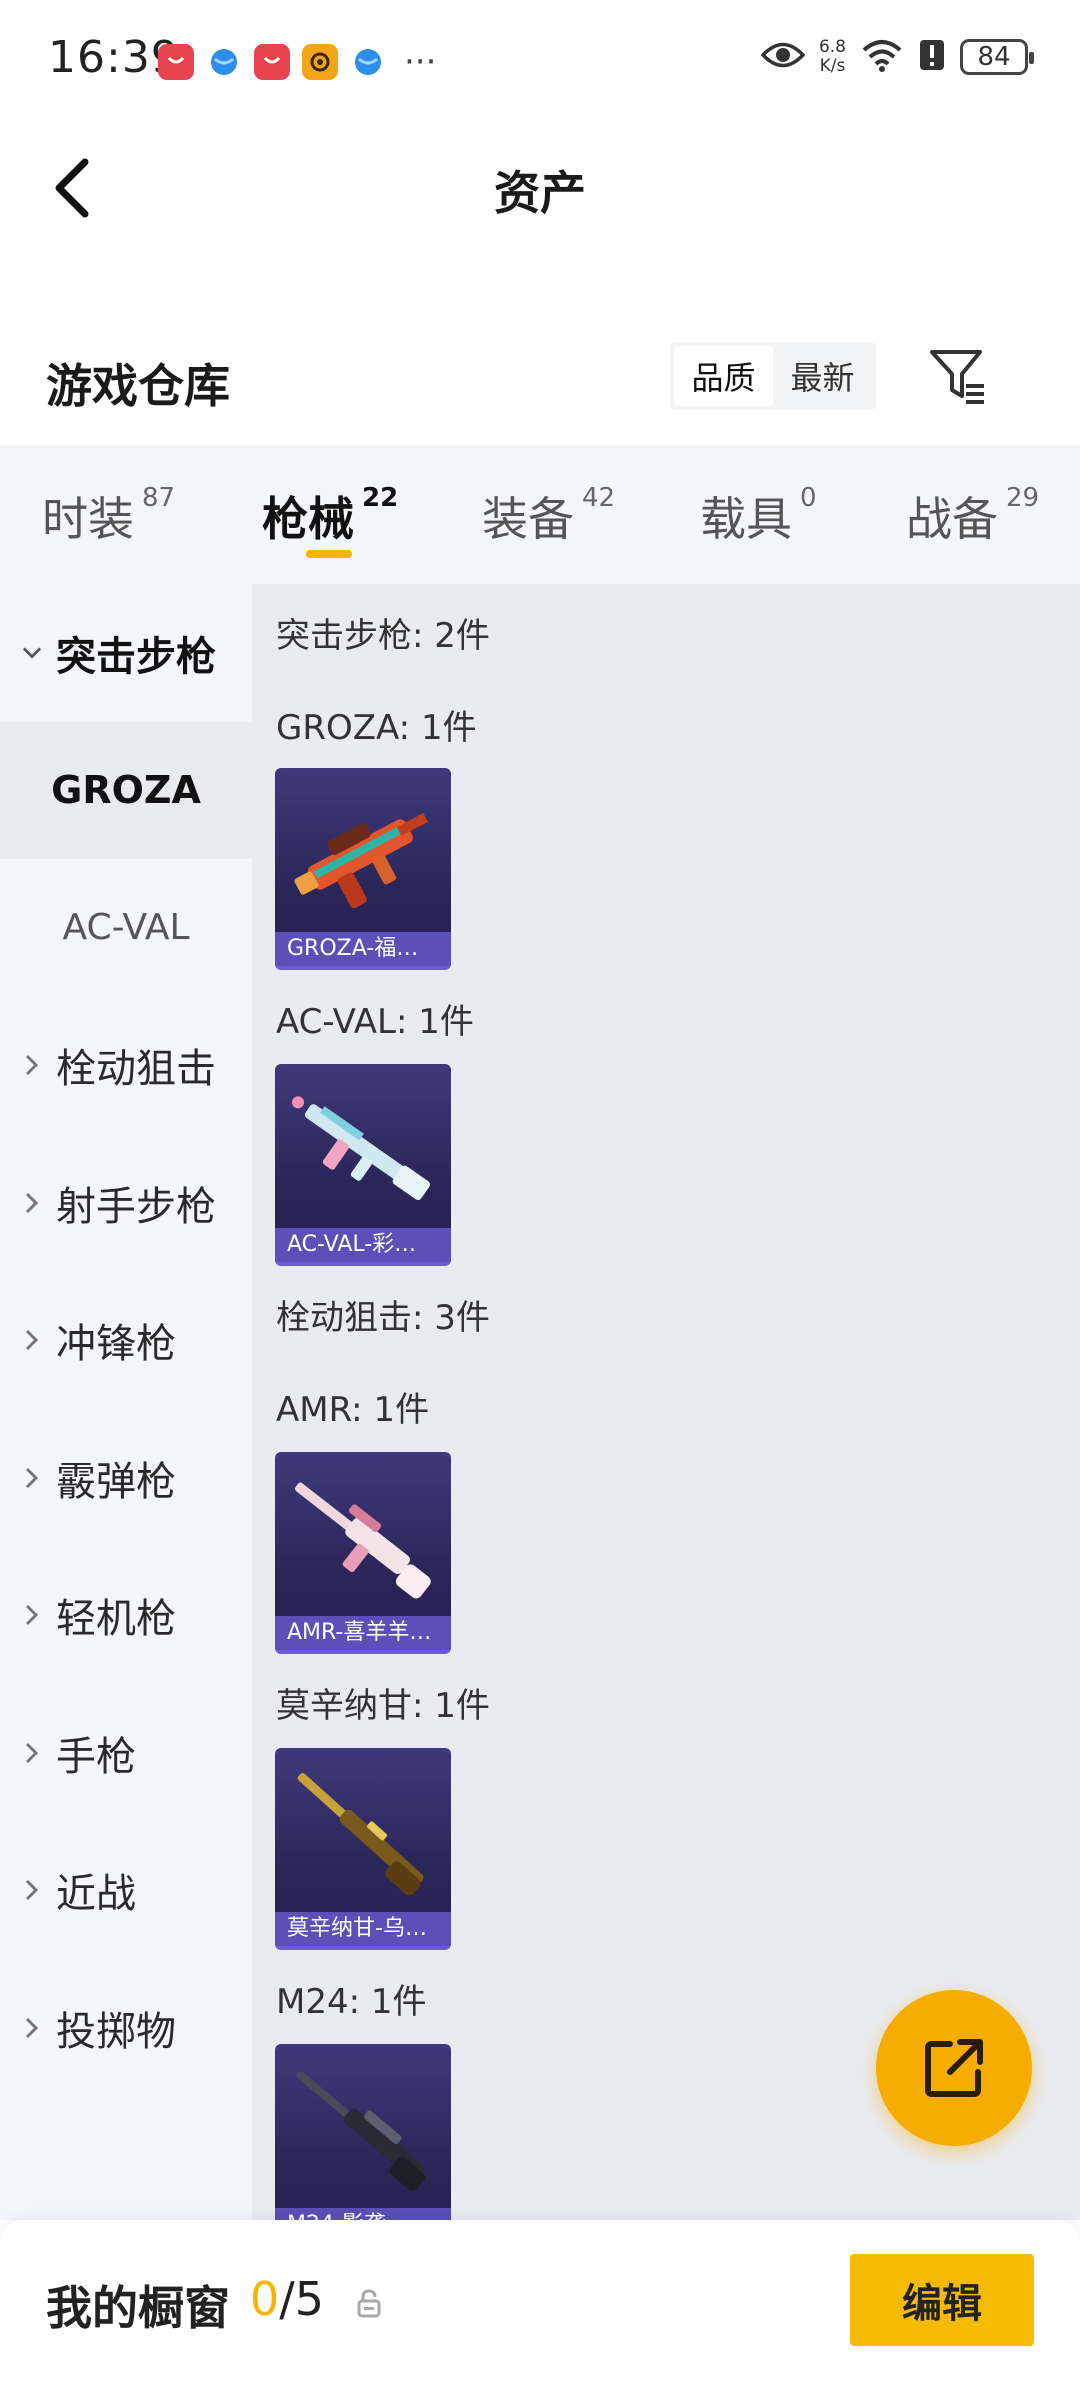 Image resolution: width=1080 pixels, height=2382 pixels. I want to click on tab-guns: 枪械 22, so click(330, 516).